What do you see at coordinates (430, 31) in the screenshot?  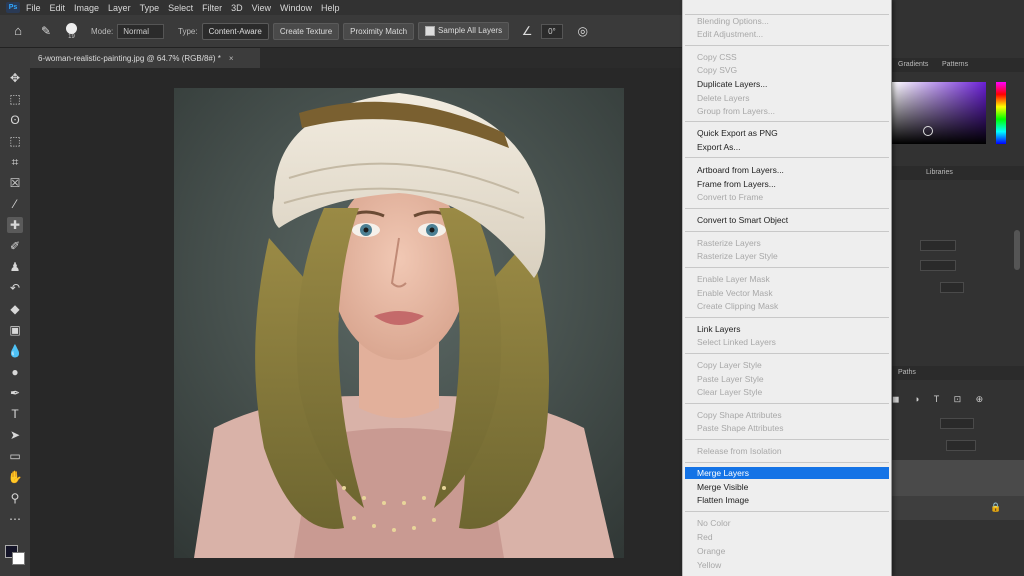 I see `checkbox-checked-icon` at bounding box center [430, 31].